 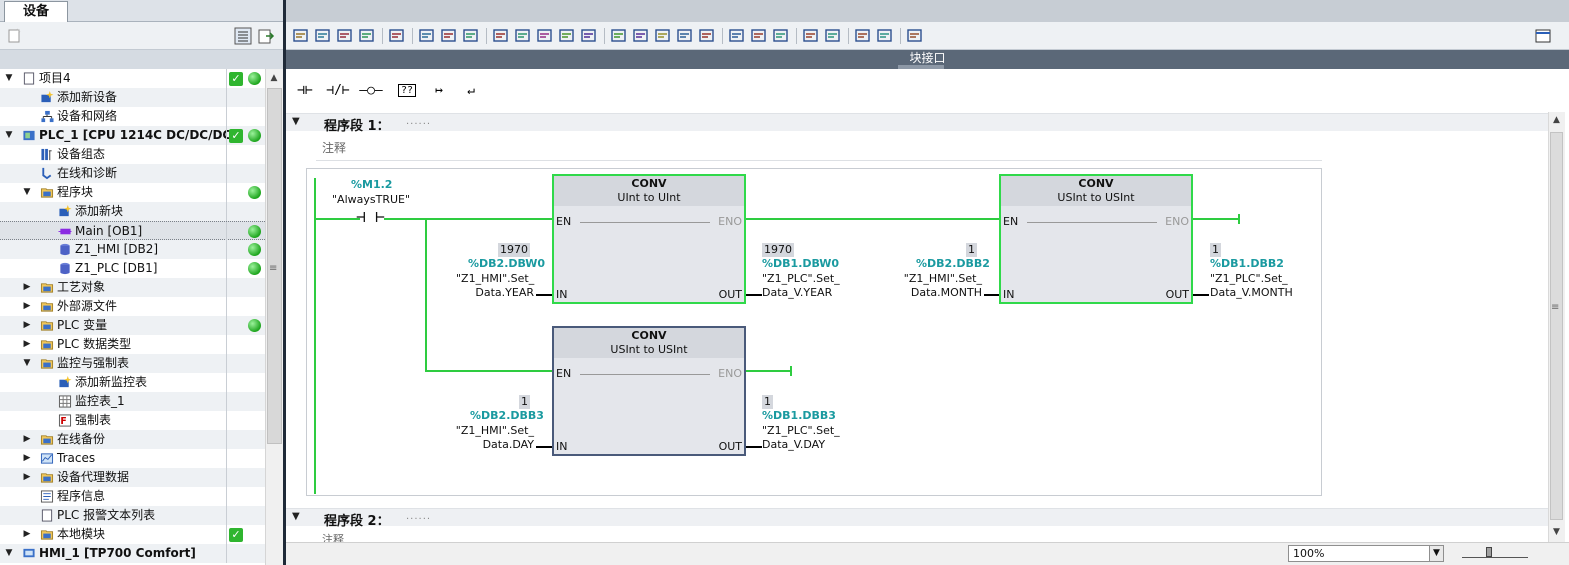 What do you see at coordinates (132, 439) in the screenshot?
I see `tree-item: ▶ 在线备份` at bounding box center [132, 439].